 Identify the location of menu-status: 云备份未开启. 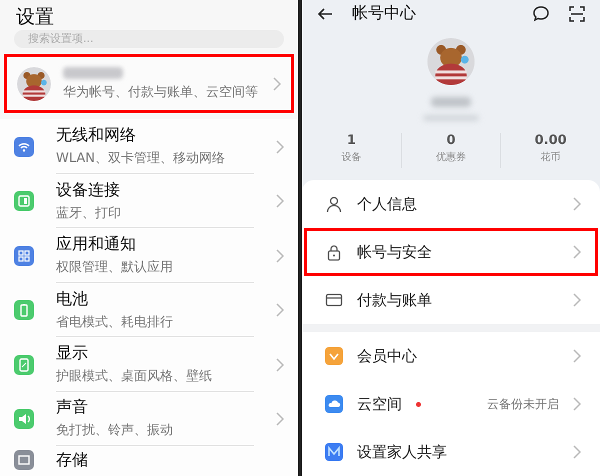
(523, 404).